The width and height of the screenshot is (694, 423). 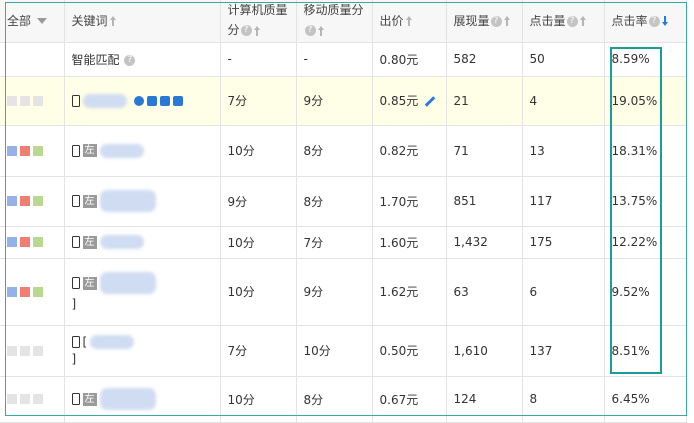 I want to click on table-row: 左 10分 7分 1.60元 1,432 175 12.22%, so click(x=343, y=242).